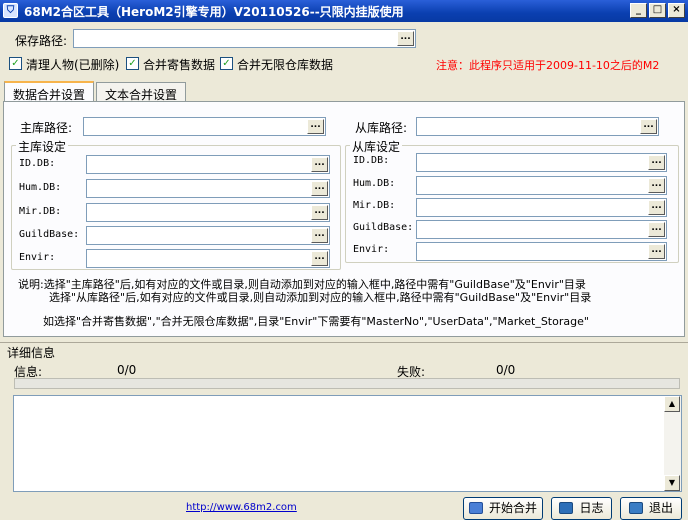 This screenshot has height=520, width=688. What do you see at coordinates (49, 92) in the screenshot?
I see `tab-data-merge: 数据合并设置` at bounding box center [49, 92].